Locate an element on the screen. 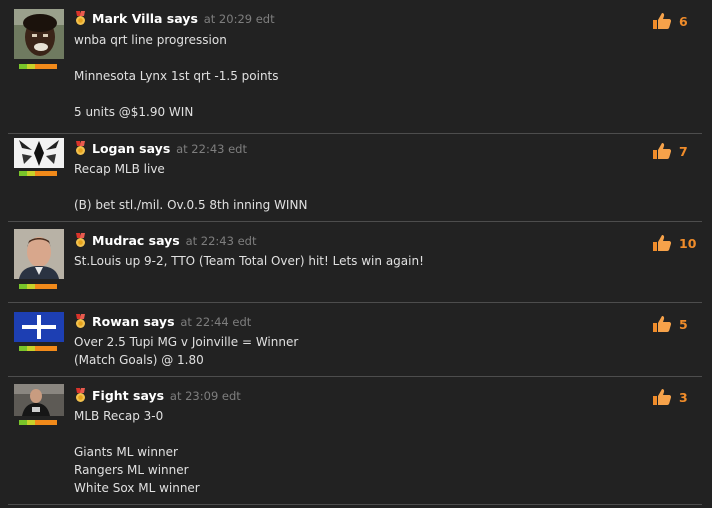  comment-line: White Sox ML winner is located at coordinates (137, 488).